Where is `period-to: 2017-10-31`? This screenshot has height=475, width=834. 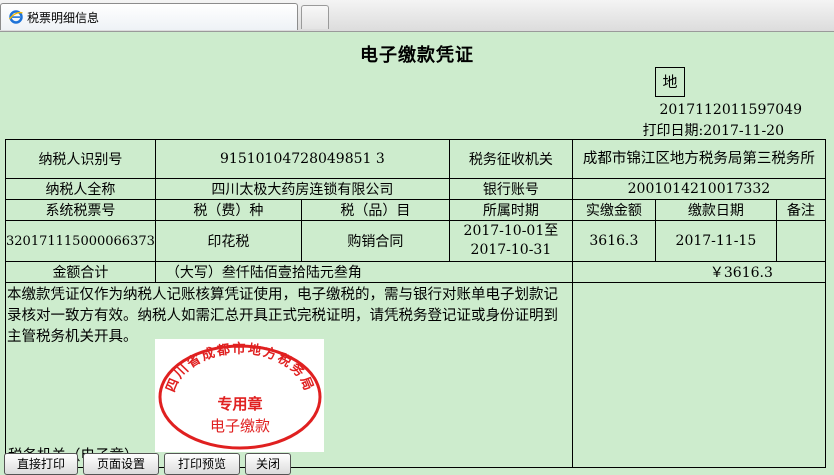
period-to: 2017-10-31 is located at coordinates (511, 250).